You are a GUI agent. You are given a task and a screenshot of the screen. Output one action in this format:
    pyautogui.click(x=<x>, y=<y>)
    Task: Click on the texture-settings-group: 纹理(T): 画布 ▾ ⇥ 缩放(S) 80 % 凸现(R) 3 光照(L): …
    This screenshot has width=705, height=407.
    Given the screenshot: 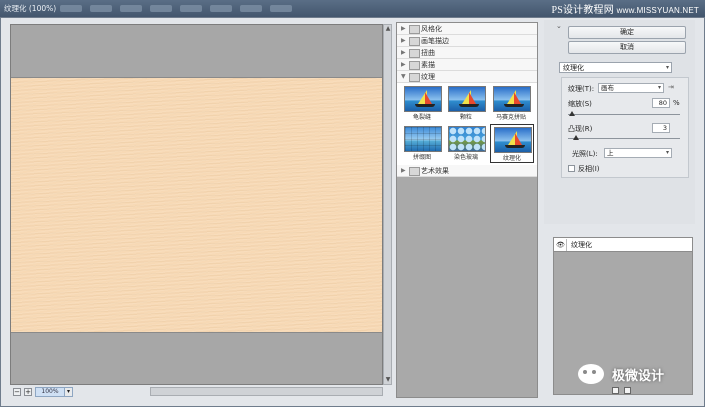 What is the action you would take?
    pyautogui.click(x=625, y=127)
    